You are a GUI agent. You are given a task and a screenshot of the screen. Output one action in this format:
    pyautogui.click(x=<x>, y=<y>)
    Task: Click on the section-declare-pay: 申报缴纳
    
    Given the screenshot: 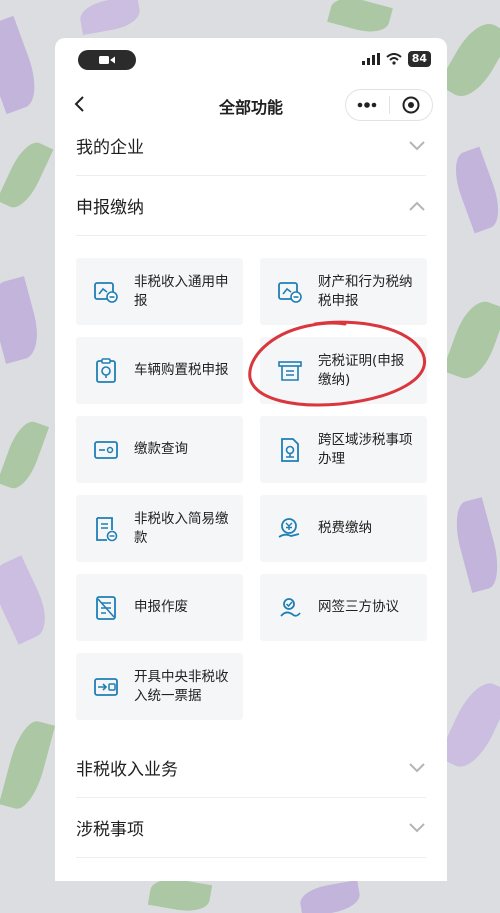 What is the action you would take?
    pyautogui.click(x=251, y=206)
    